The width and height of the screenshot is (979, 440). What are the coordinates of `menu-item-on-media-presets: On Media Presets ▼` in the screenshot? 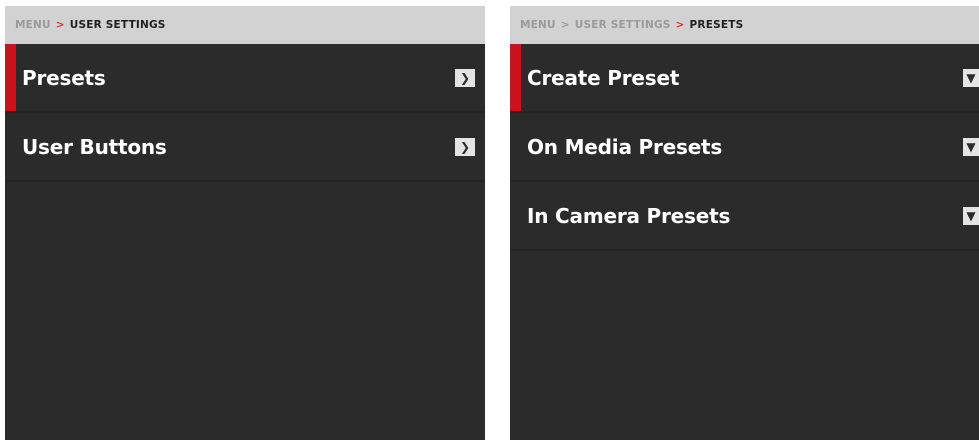 It's located at (744, 147).